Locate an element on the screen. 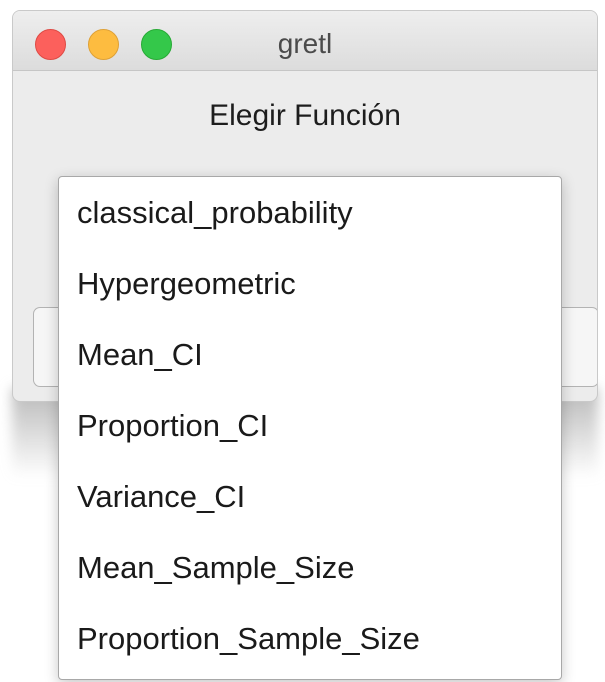 Image resolution: width=605 pixels, height=682 pixels. option-proportion-ci: Proportion_CI is located at coordinates (310, 439).